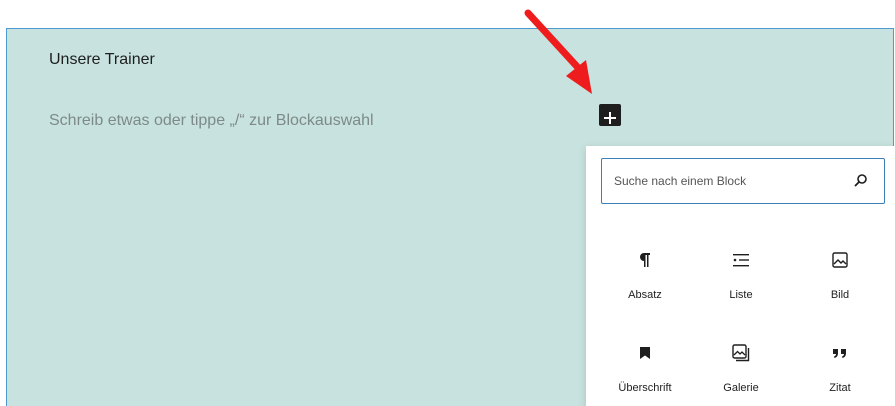 The height and width of the screenshot is (406, 895). I want to click on search-icon, so click(860, 180).